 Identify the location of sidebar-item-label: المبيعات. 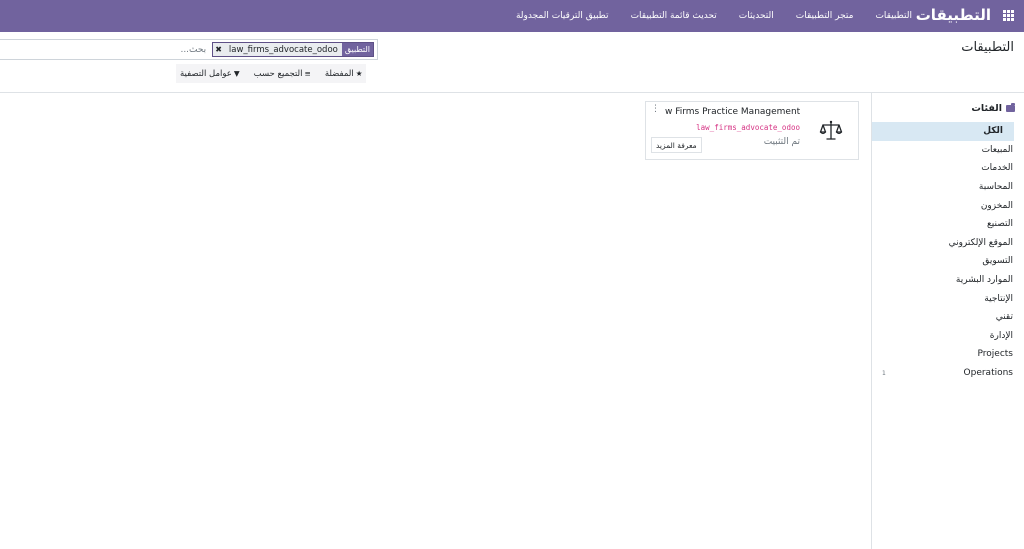
(997, 149).